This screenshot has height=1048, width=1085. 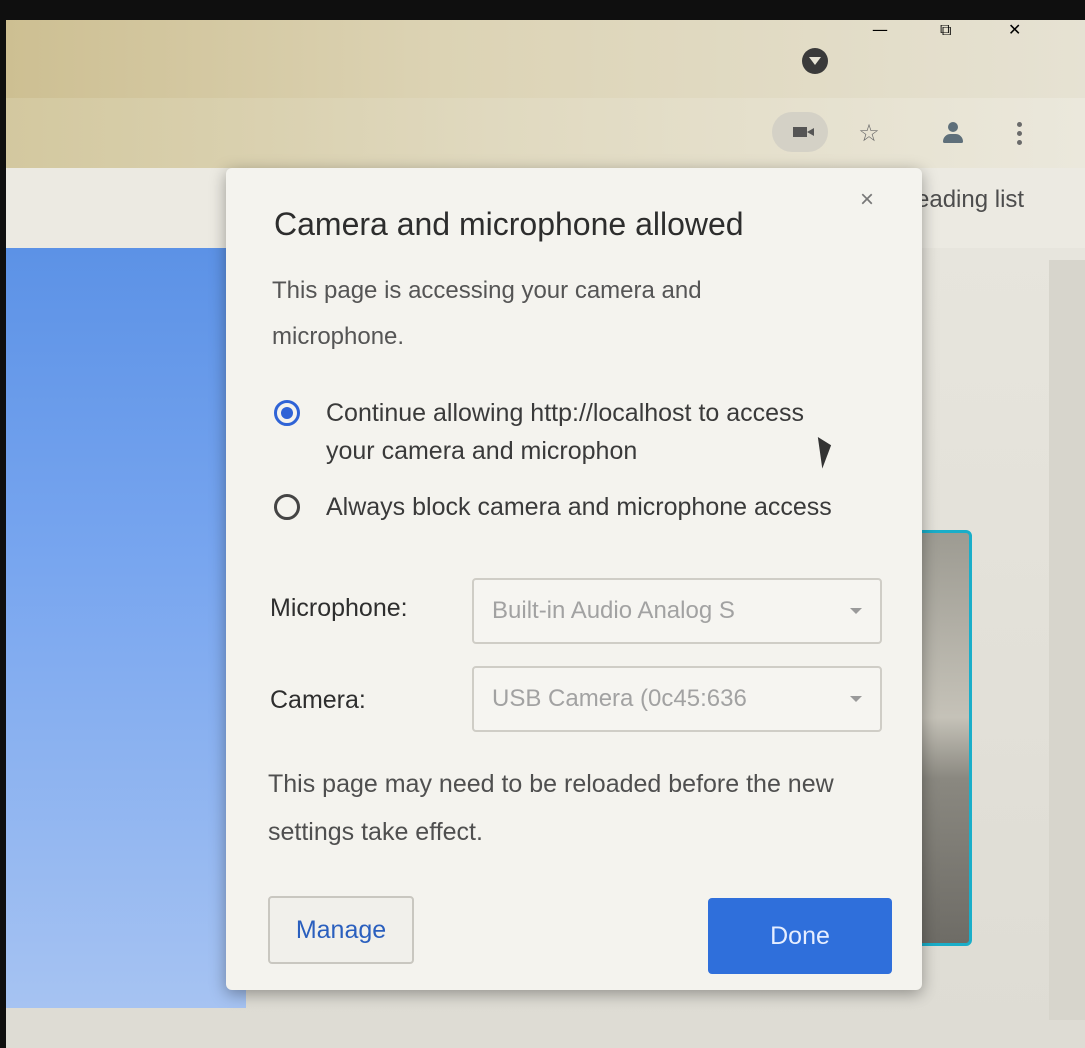 What do you see at coordinates (1025, 37) in the screenshot?
I see `close-window-button: ✕` at bounding box center [1025, 37].